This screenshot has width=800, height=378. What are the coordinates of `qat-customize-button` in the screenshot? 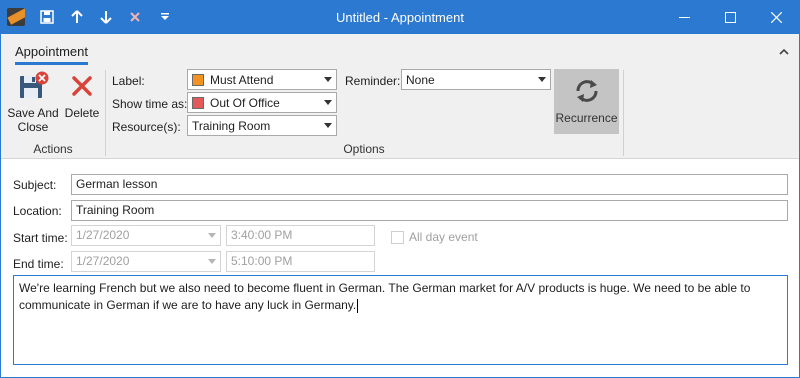 It's located at (165, 17).